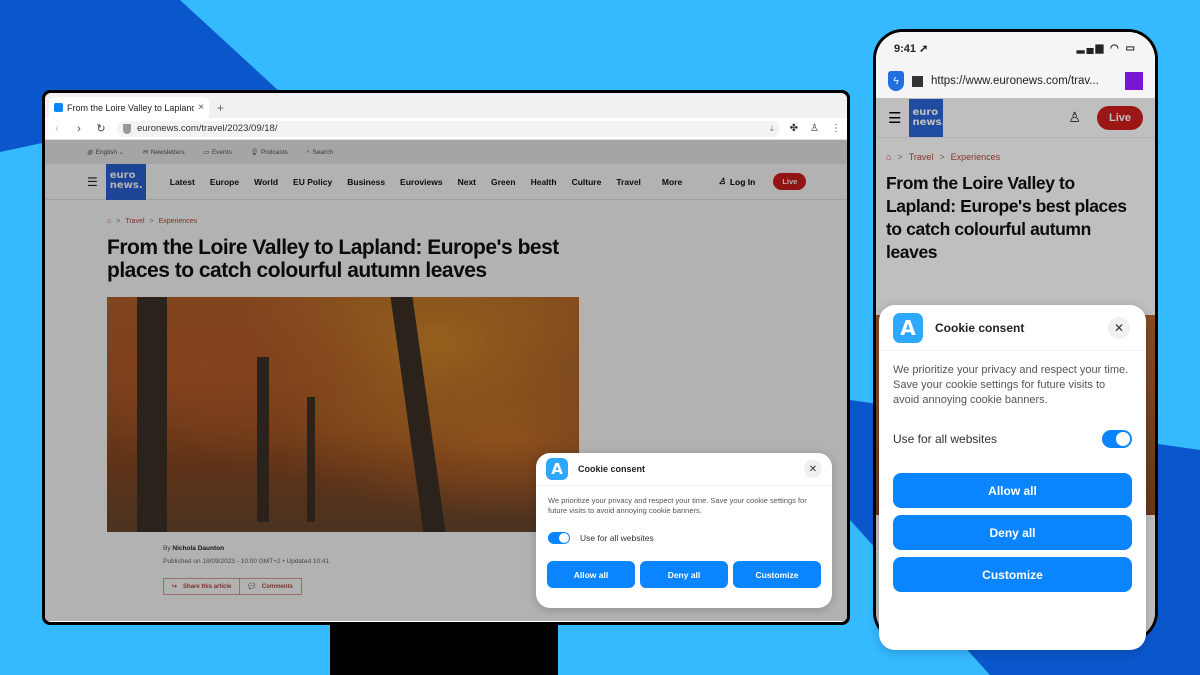  What do you see at coordinates (1106, 48) in the screenshot?
I see `status-icons: ▂▄▆ ◠ ▭` at bounding box center [1106, 48].